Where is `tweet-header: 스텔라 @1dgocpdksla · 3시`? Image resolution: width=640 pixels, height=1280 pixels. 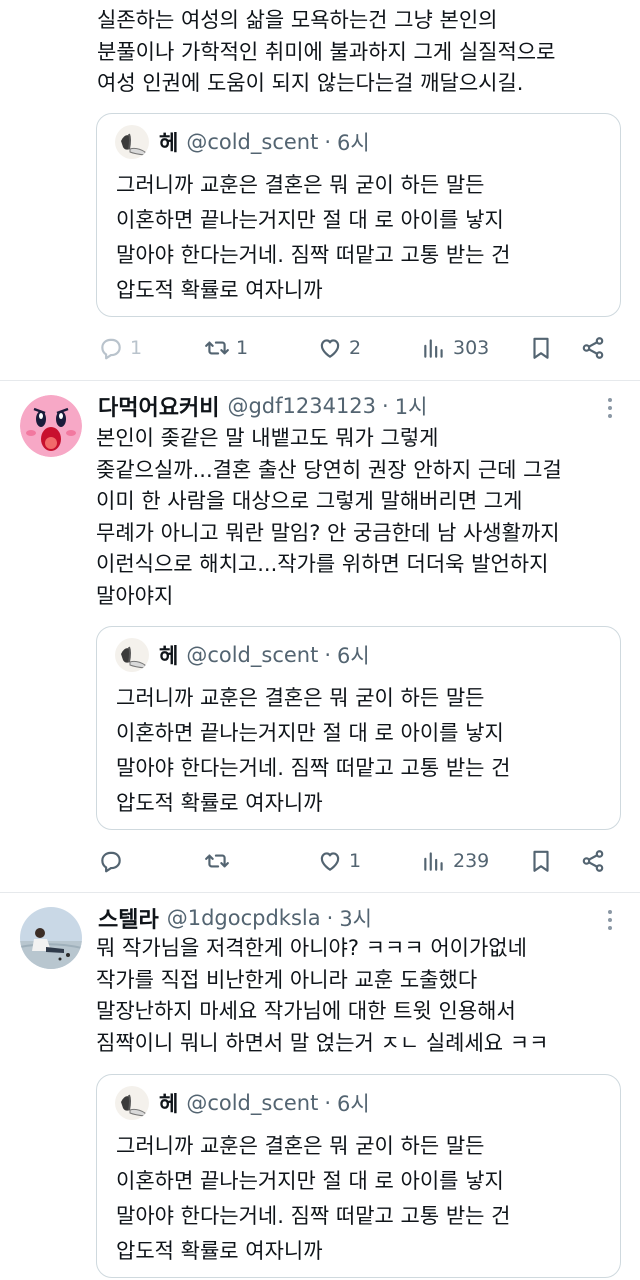 tweet-header: 스텔라 @1dgocpdksla · 3시 is located at coordinates (235, 918).